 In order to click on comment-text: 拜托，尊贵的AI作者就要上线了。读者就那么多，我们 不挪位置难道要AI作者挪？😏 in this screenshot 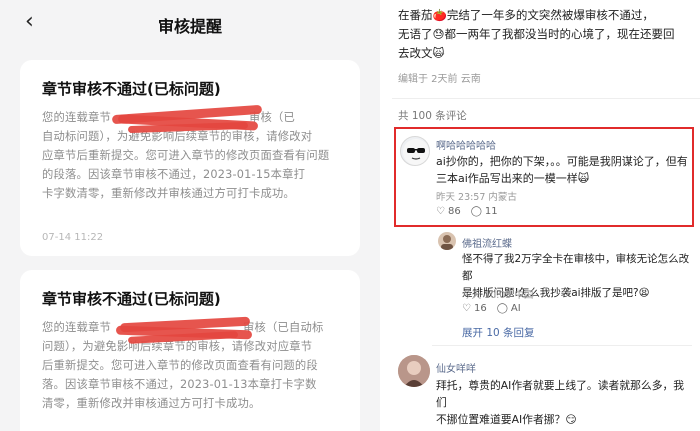, I will do `click(565, 402)`.